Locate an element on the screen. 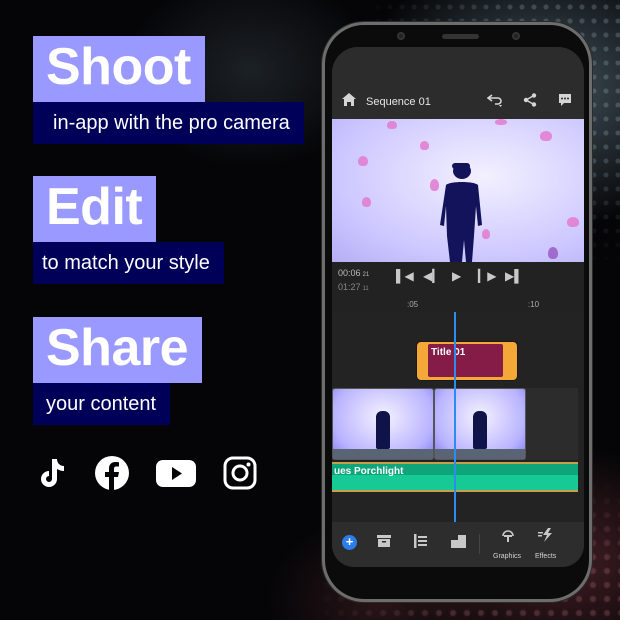  phone-speaker is located at coordinates (460, 36).